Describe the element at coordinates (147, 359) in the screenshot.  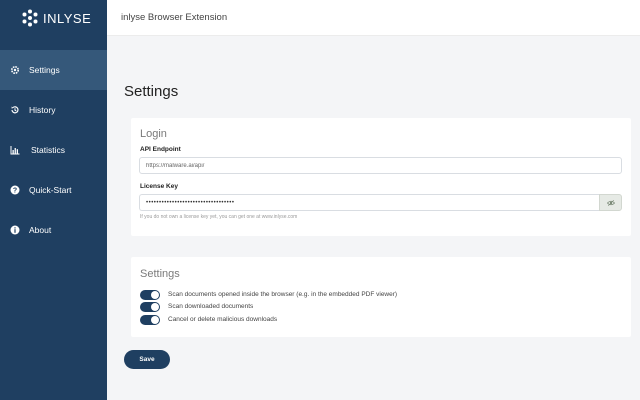
I see `save-button: Save` at that location.